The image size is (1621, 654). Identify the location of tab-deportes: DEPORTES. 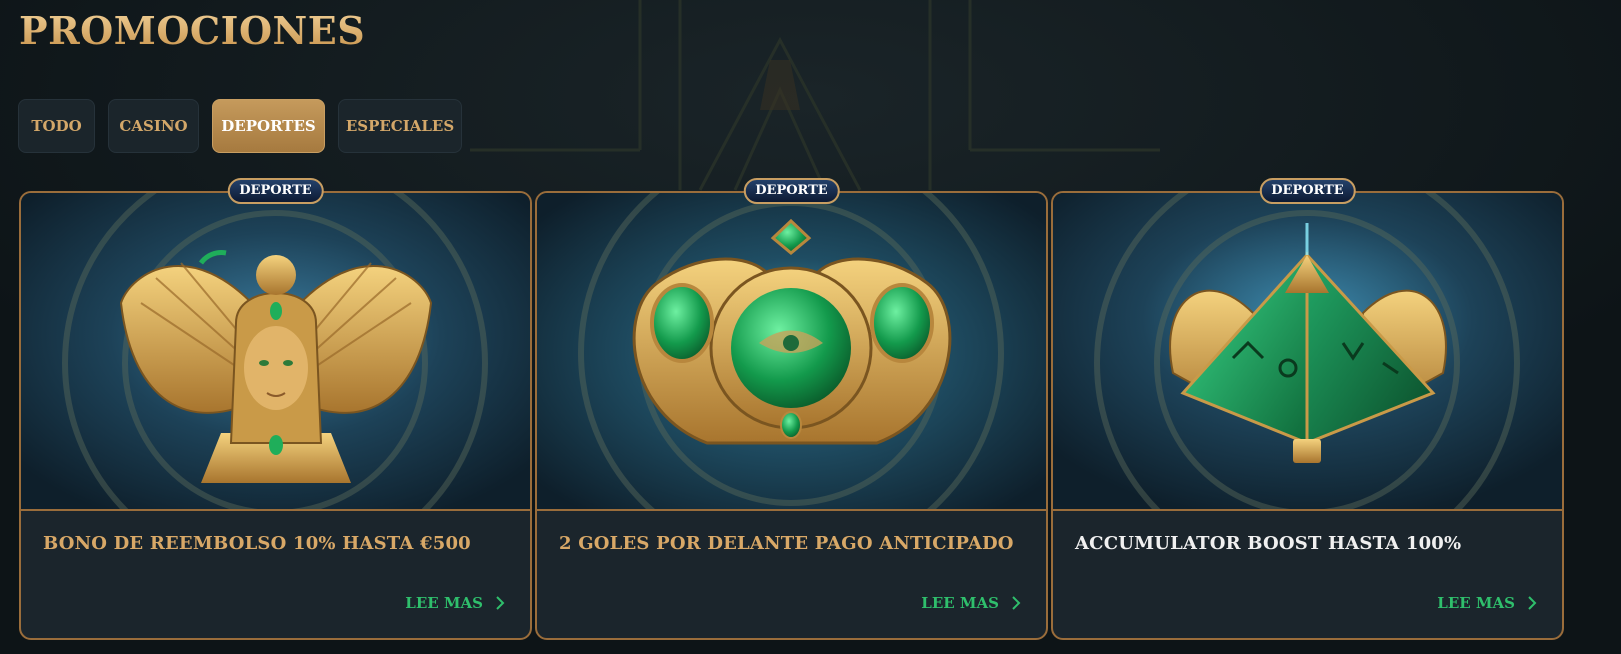
(268, 126).